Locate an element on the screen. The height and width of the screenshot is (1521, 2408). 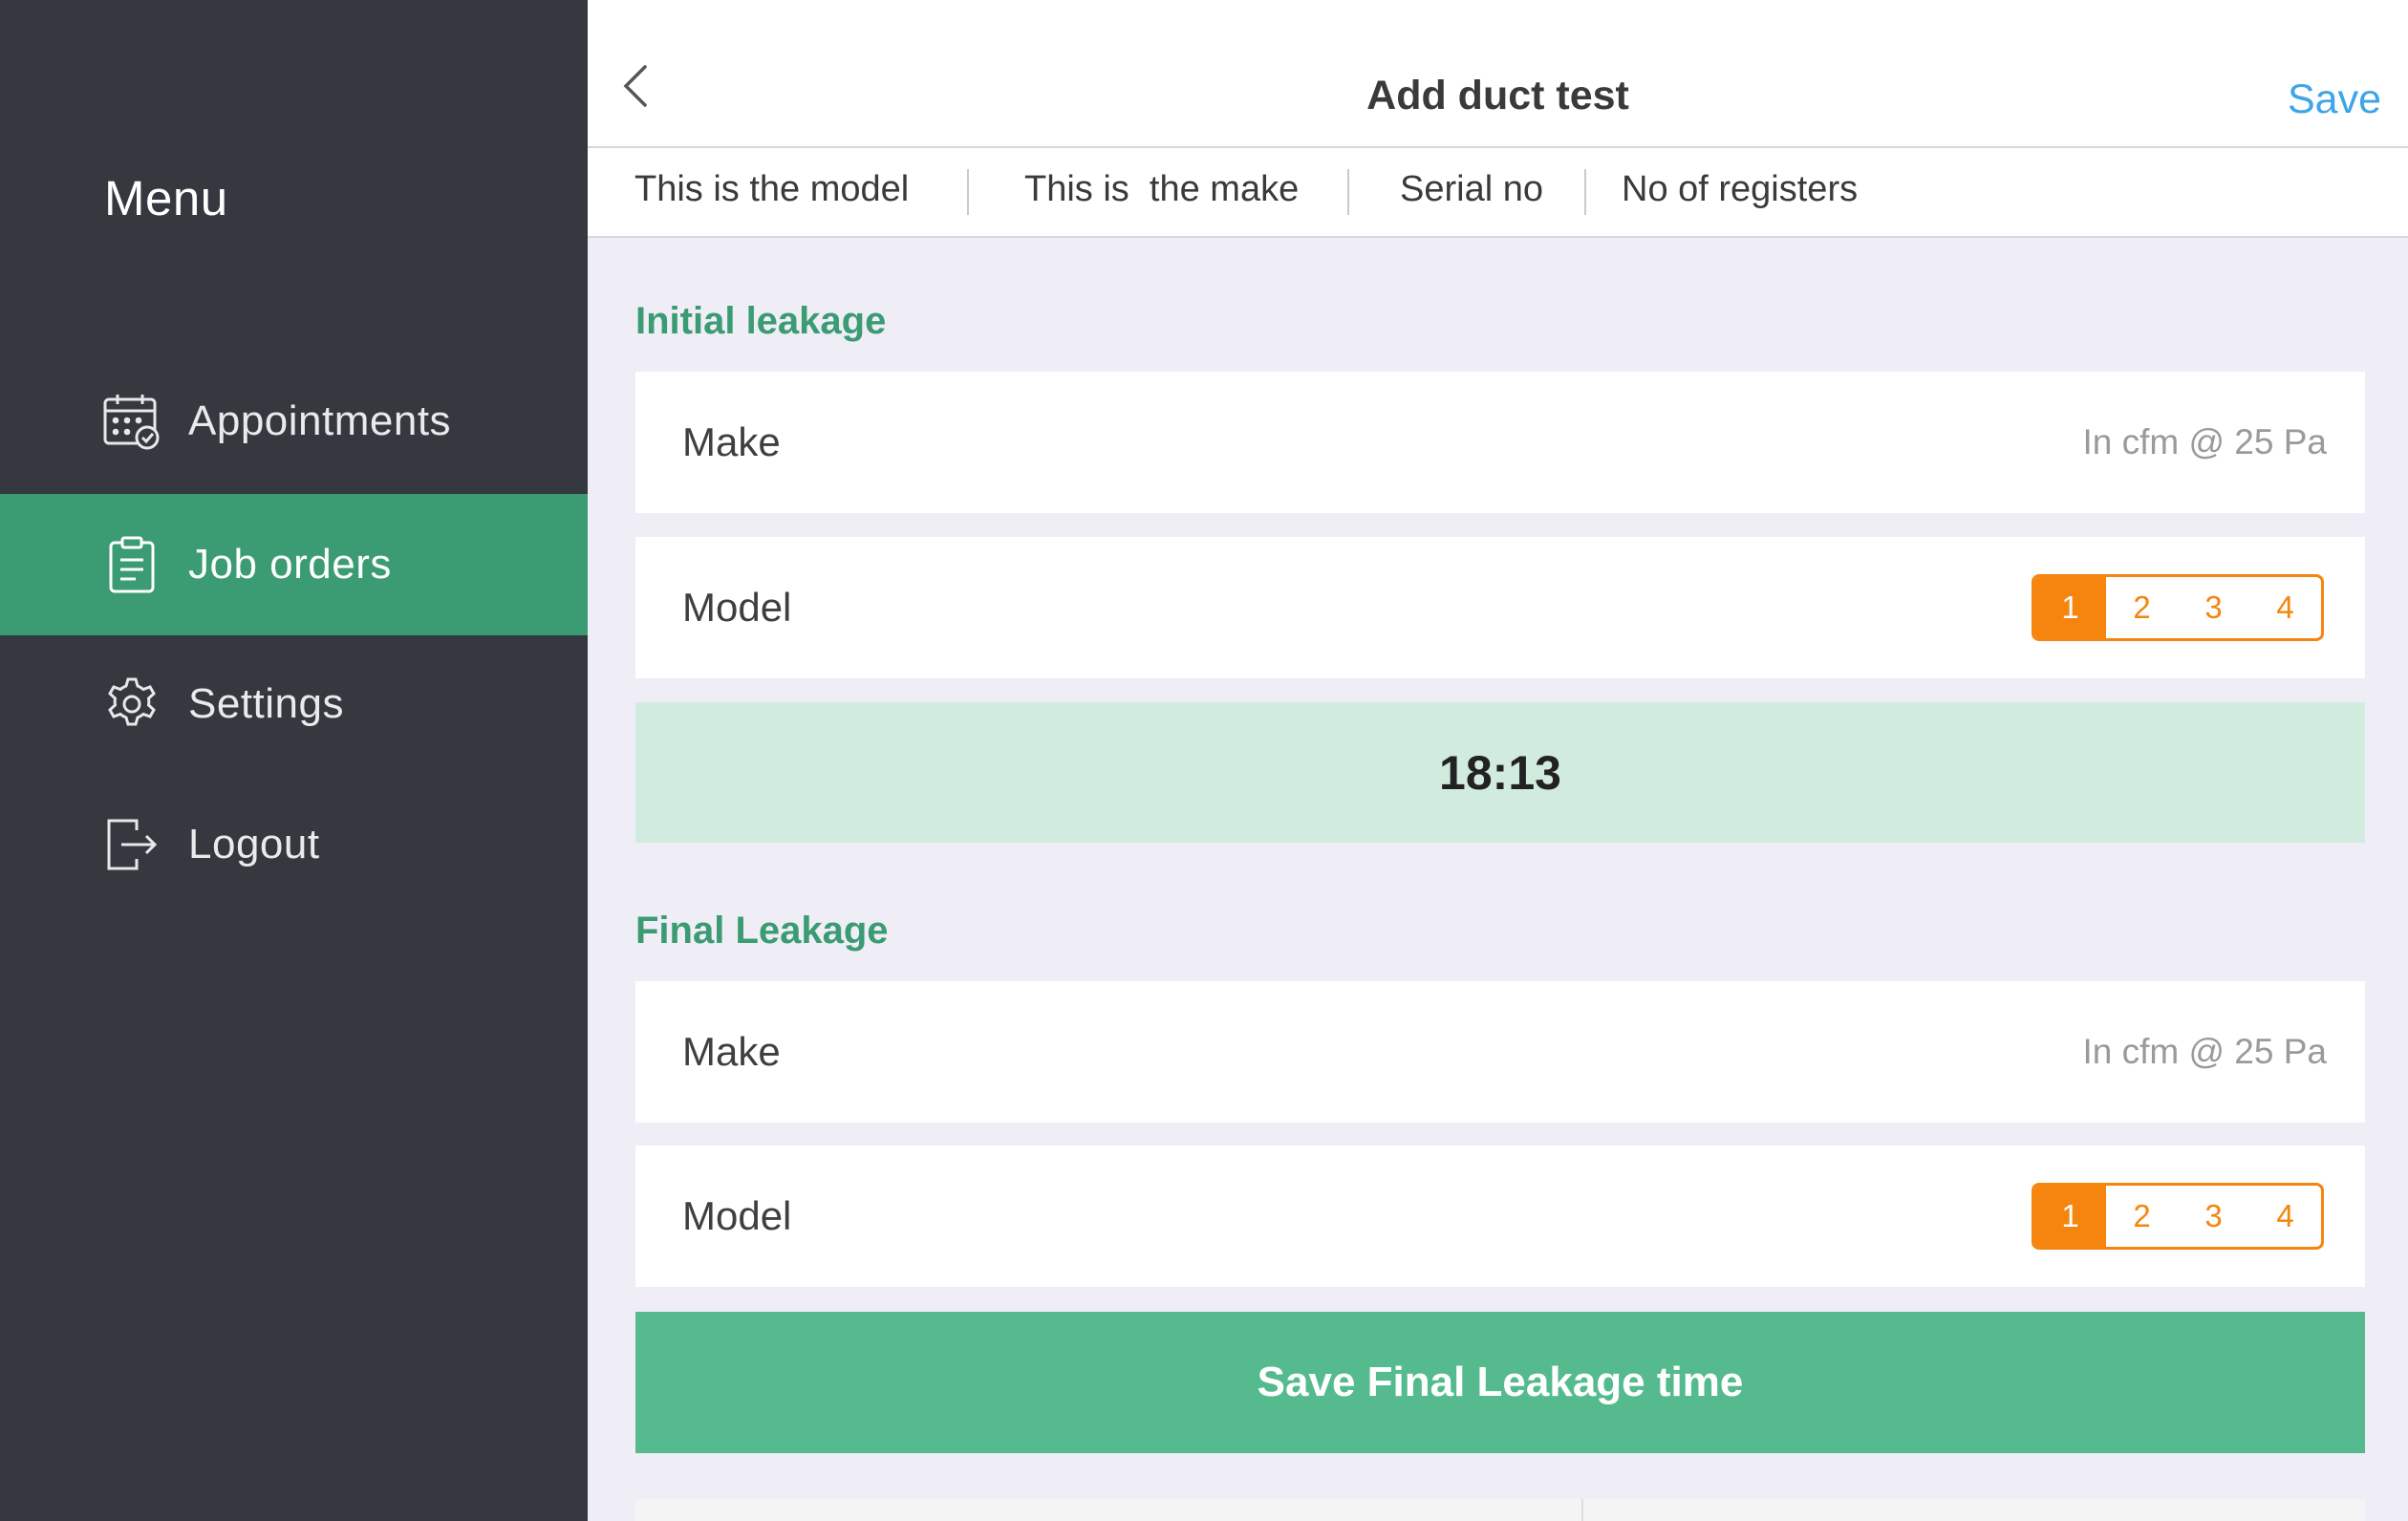
sidebar-item-settings: Settings is located at coordinates (294, 704).